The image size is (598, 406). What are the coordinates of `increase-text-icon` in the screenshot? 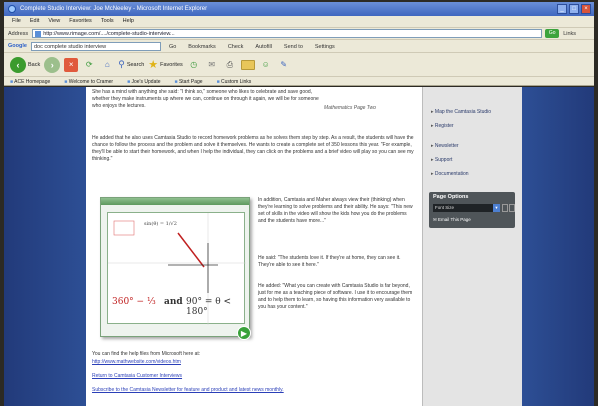 It's located at (512, 208).